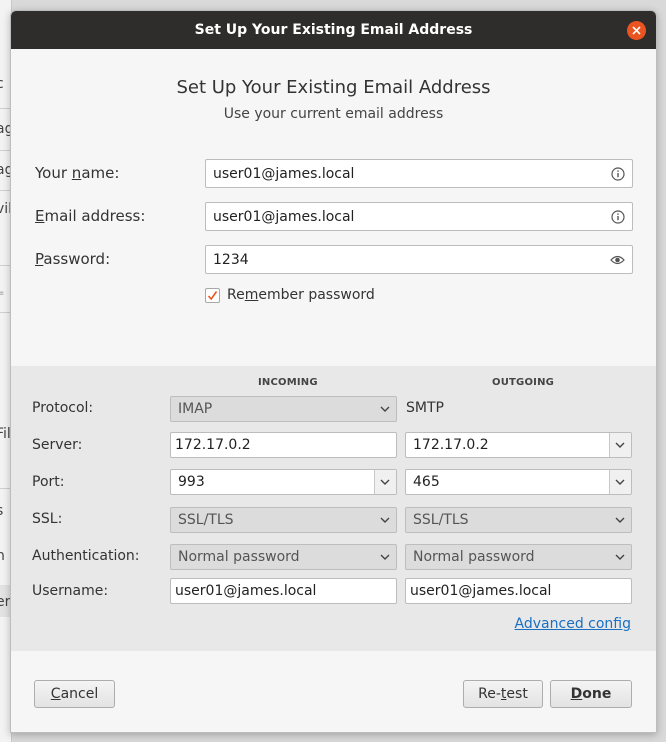 The height and width of the screenshot is (742, 666). I want to click on background-text: s, so click(1, 511).